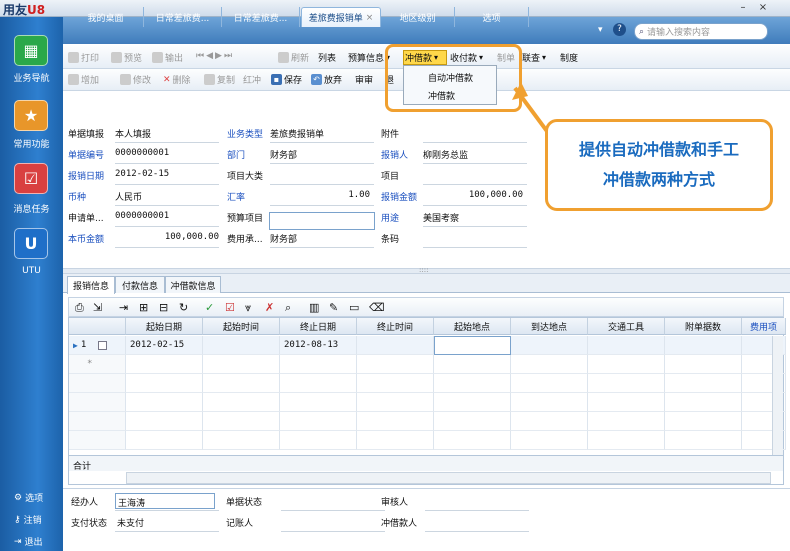 The width and height of the screenshot is (790, 551). I want to click on grid-header: 终止日期, so click(318, 326).